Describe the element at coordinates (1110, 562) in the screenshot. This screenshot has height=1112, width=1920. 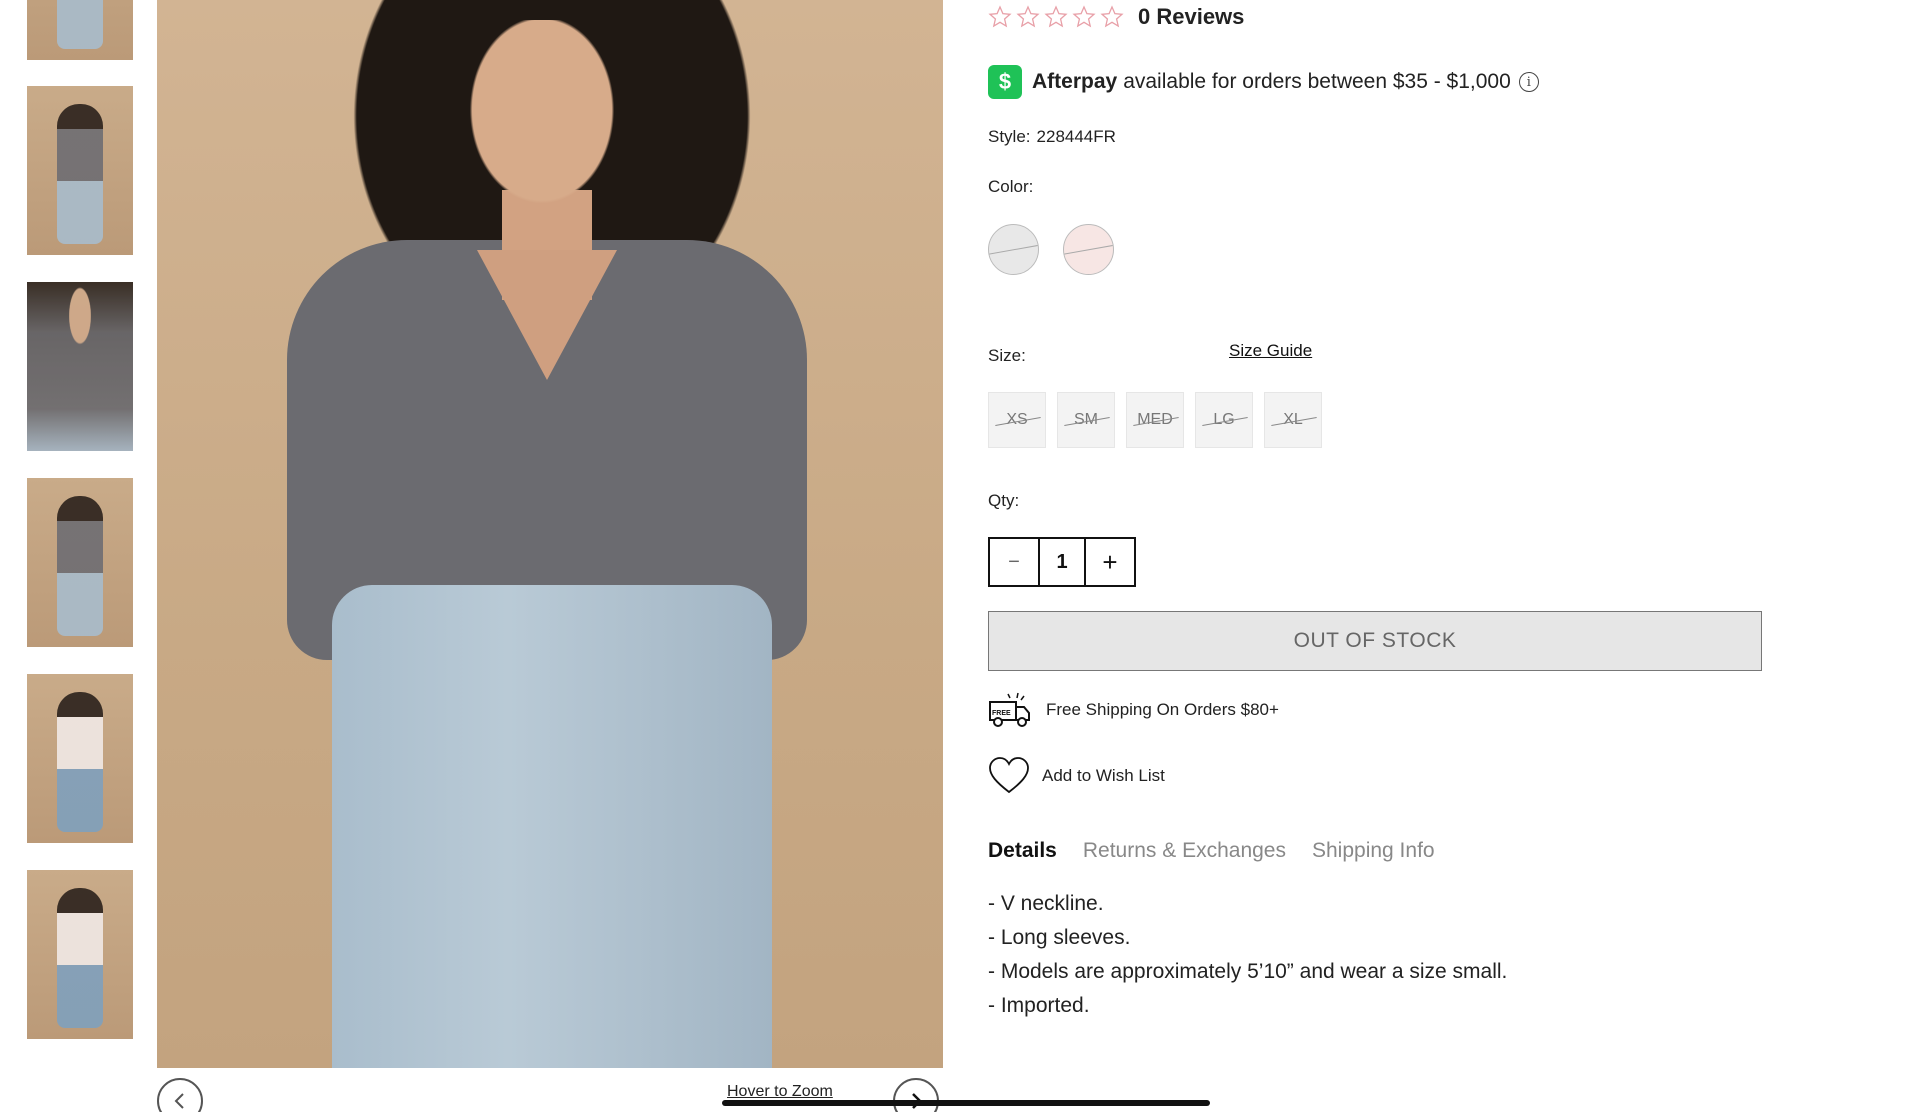
I see `qty-increase-button: +` at that location.